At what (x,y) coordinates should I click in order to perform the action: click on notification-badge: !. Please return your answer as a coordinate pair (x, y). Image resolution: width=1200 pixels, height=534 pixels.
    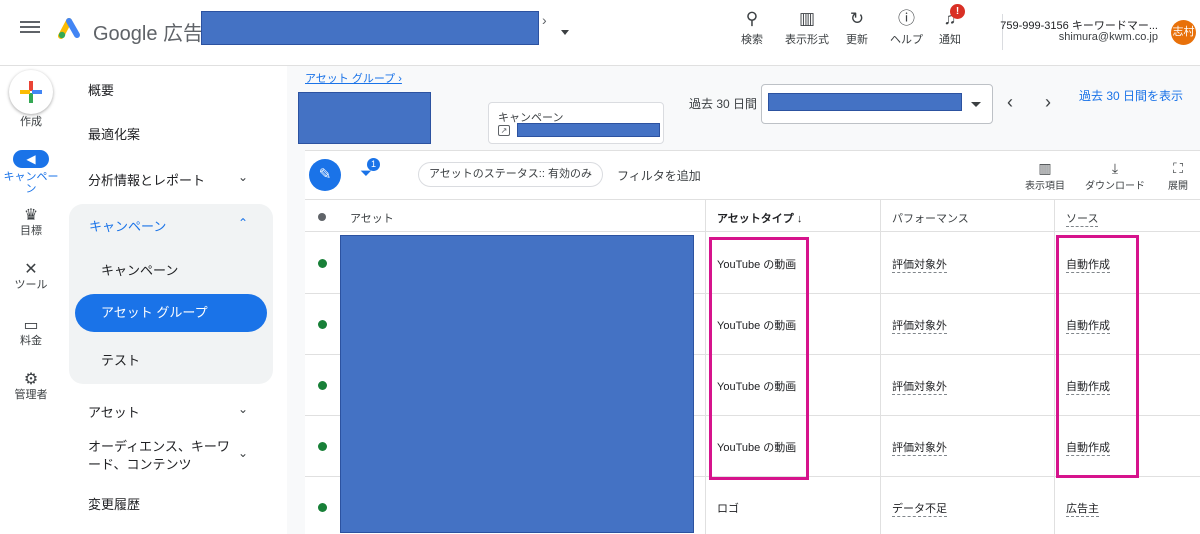
    Looking at the image, I should click on (957, 11).